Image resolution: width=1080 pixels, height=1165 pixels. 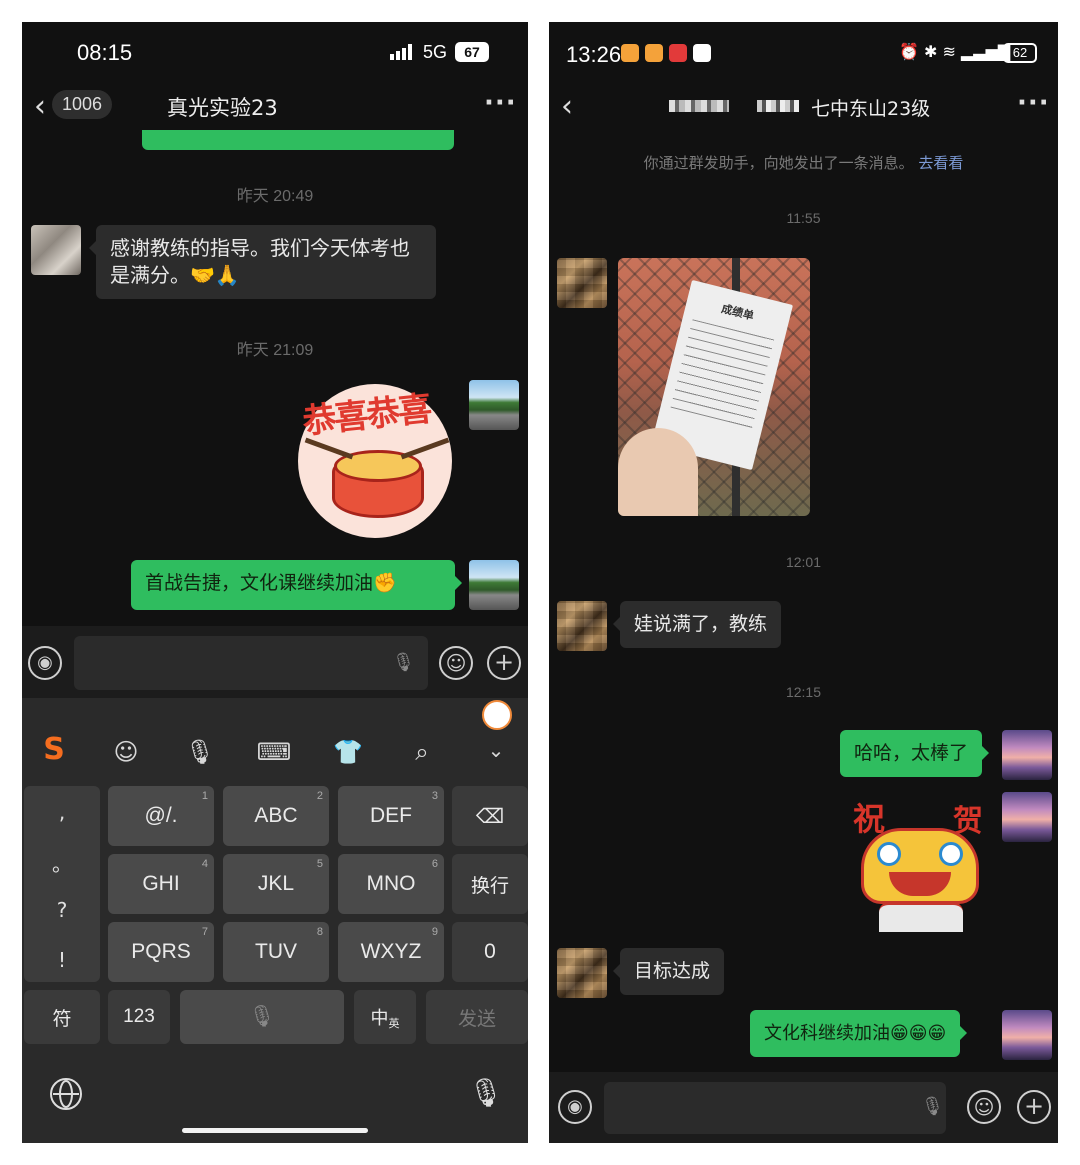 I want to click on chat-title: 真光实验23, so click(x=222, y=108).